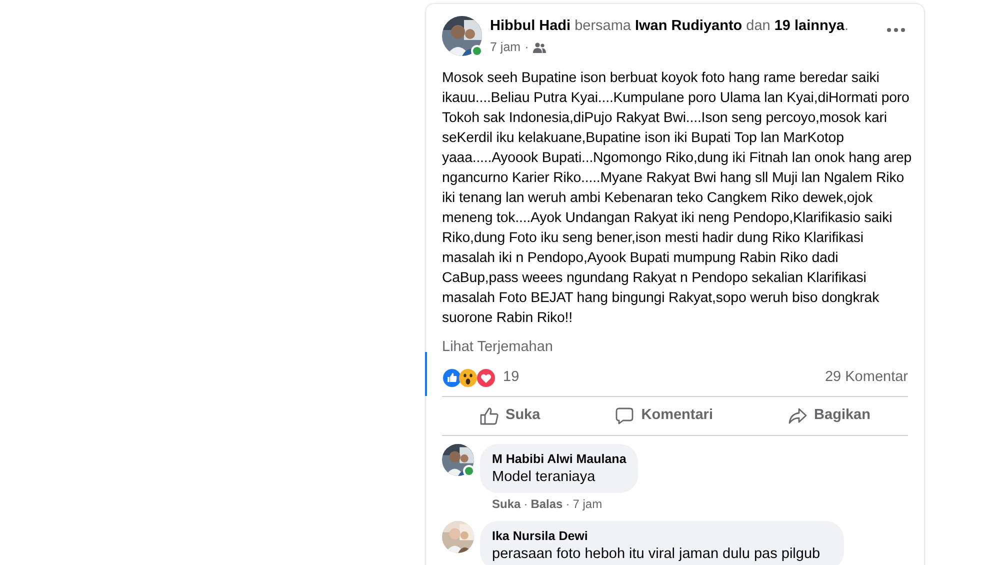 This screenshot has width=992, height=565. I want to click on comment-button: Komentari, so click(664, 415).